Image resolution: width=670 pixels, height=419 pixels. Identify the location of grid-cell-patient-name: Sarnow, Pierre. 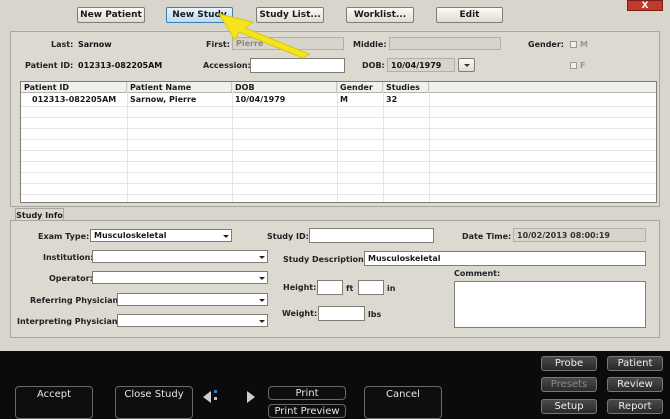
(163, 99).